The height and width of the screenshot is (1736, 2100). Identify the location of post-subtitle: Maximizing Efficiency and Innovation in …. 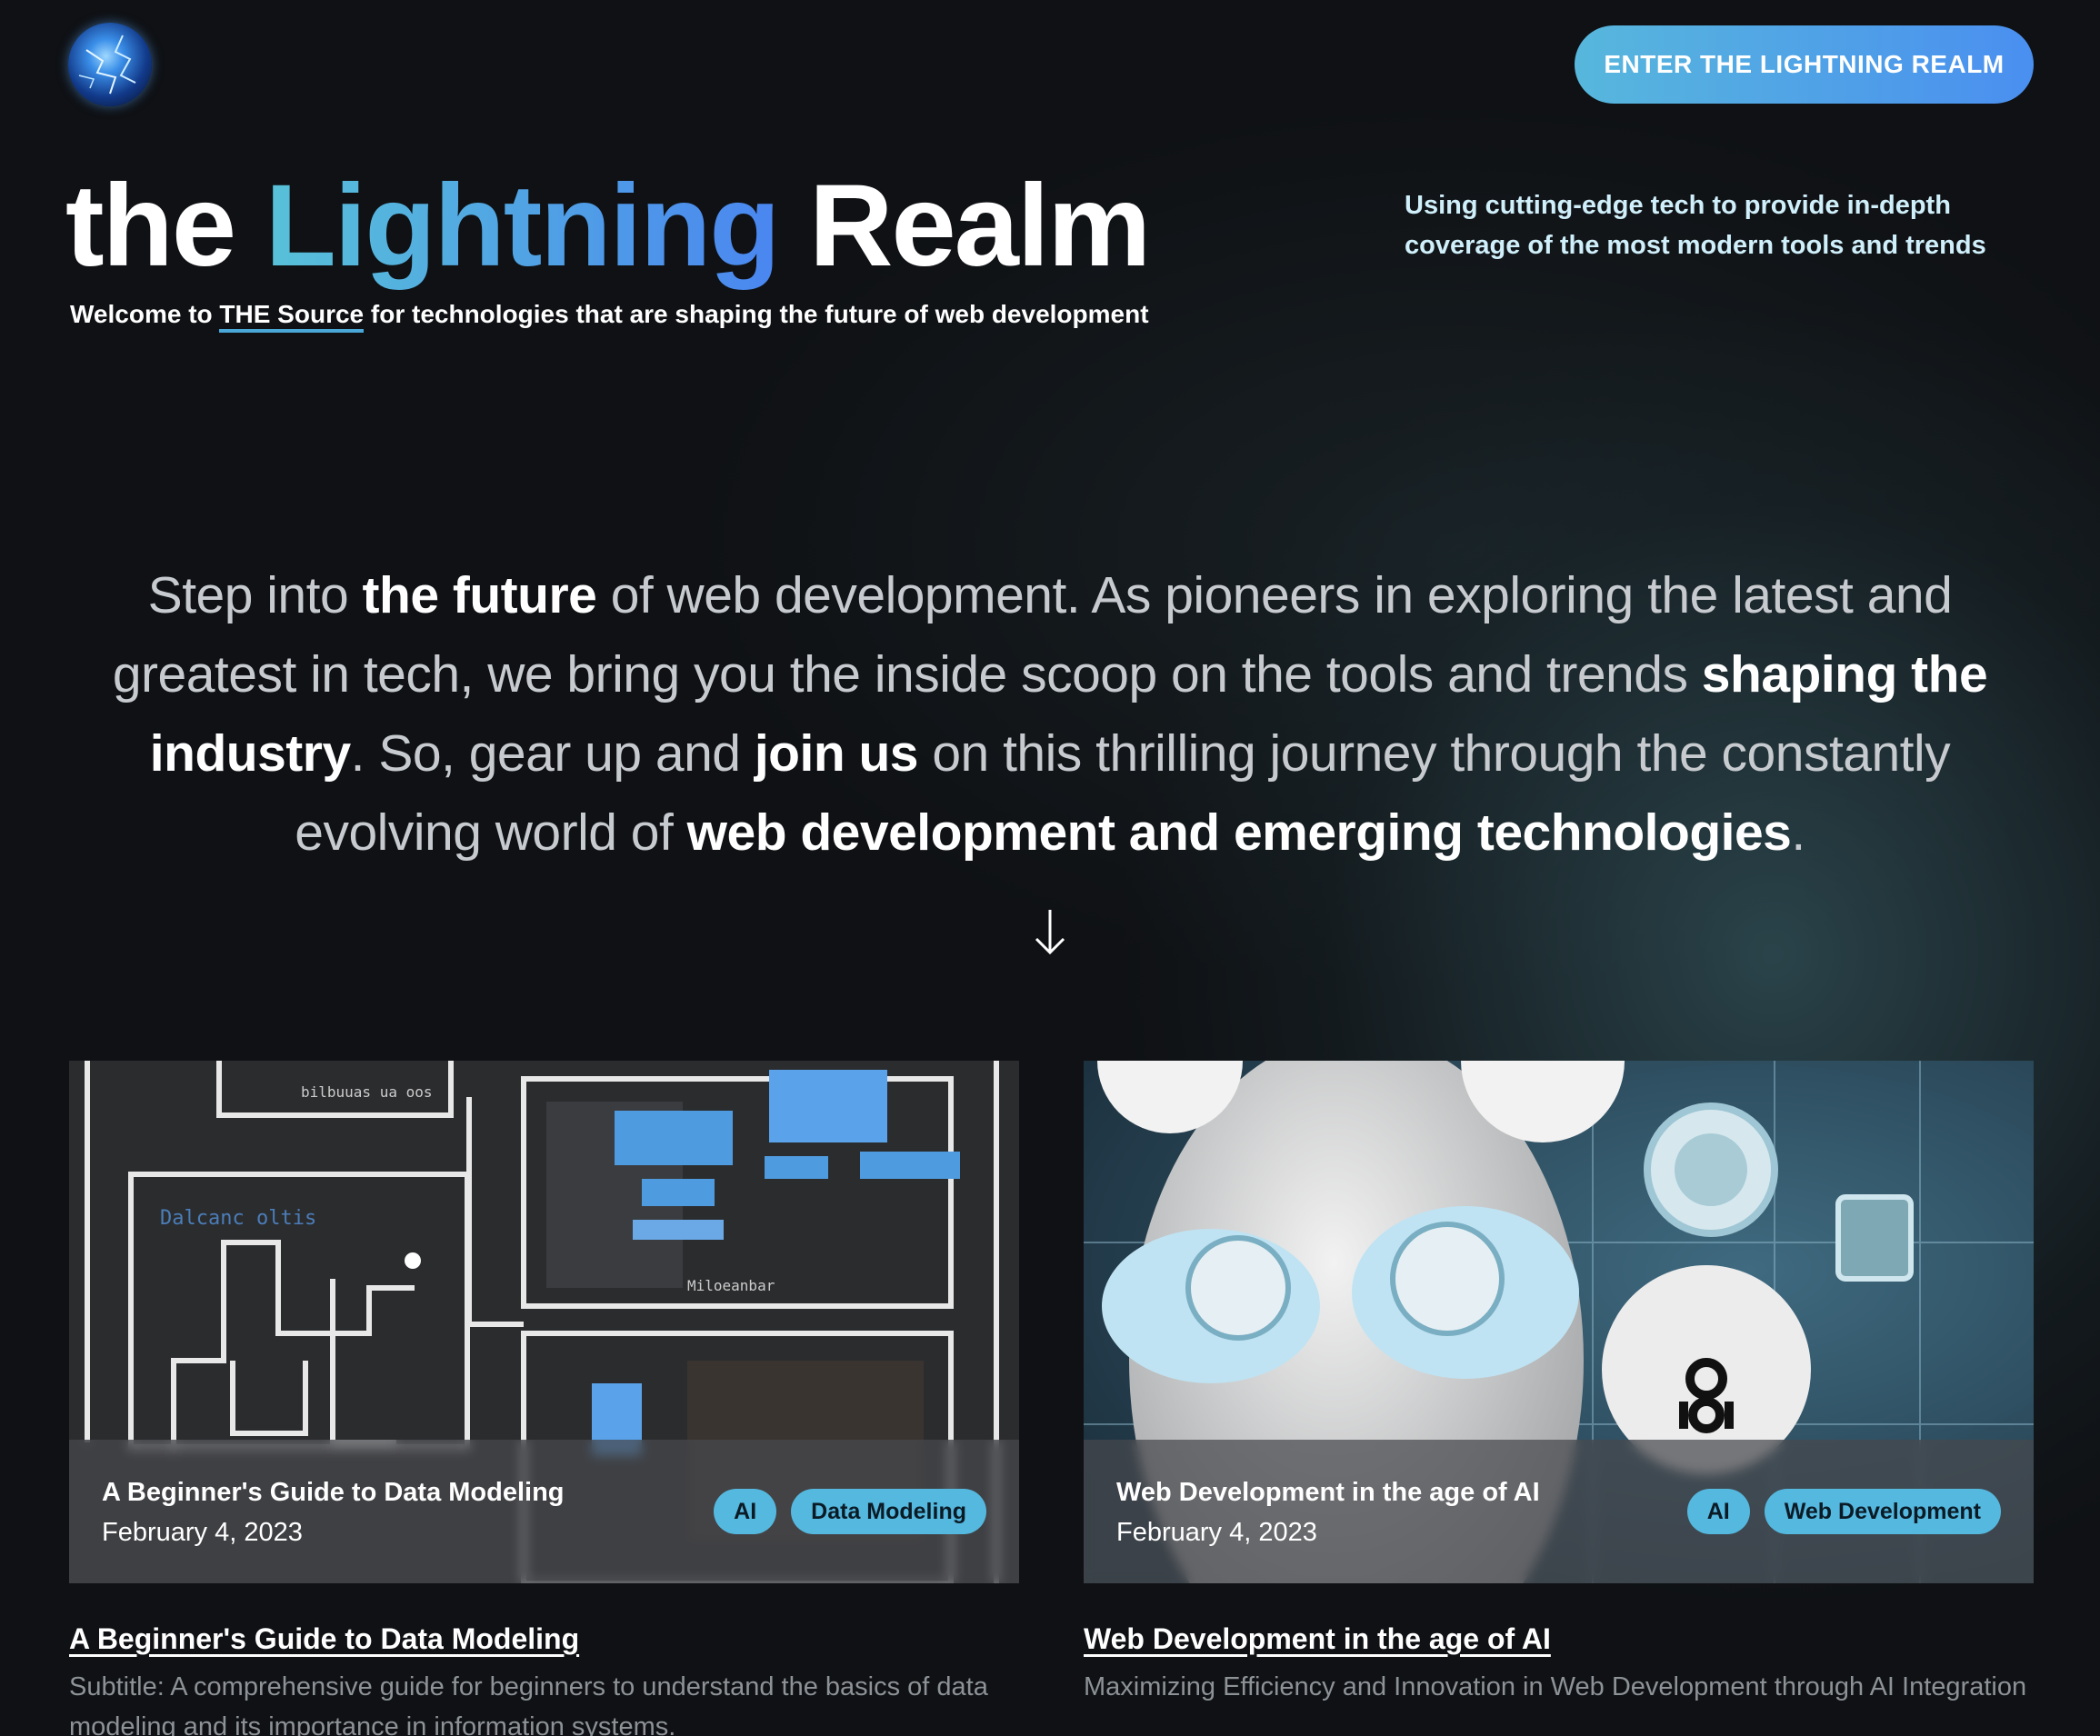
(1555, 1686).